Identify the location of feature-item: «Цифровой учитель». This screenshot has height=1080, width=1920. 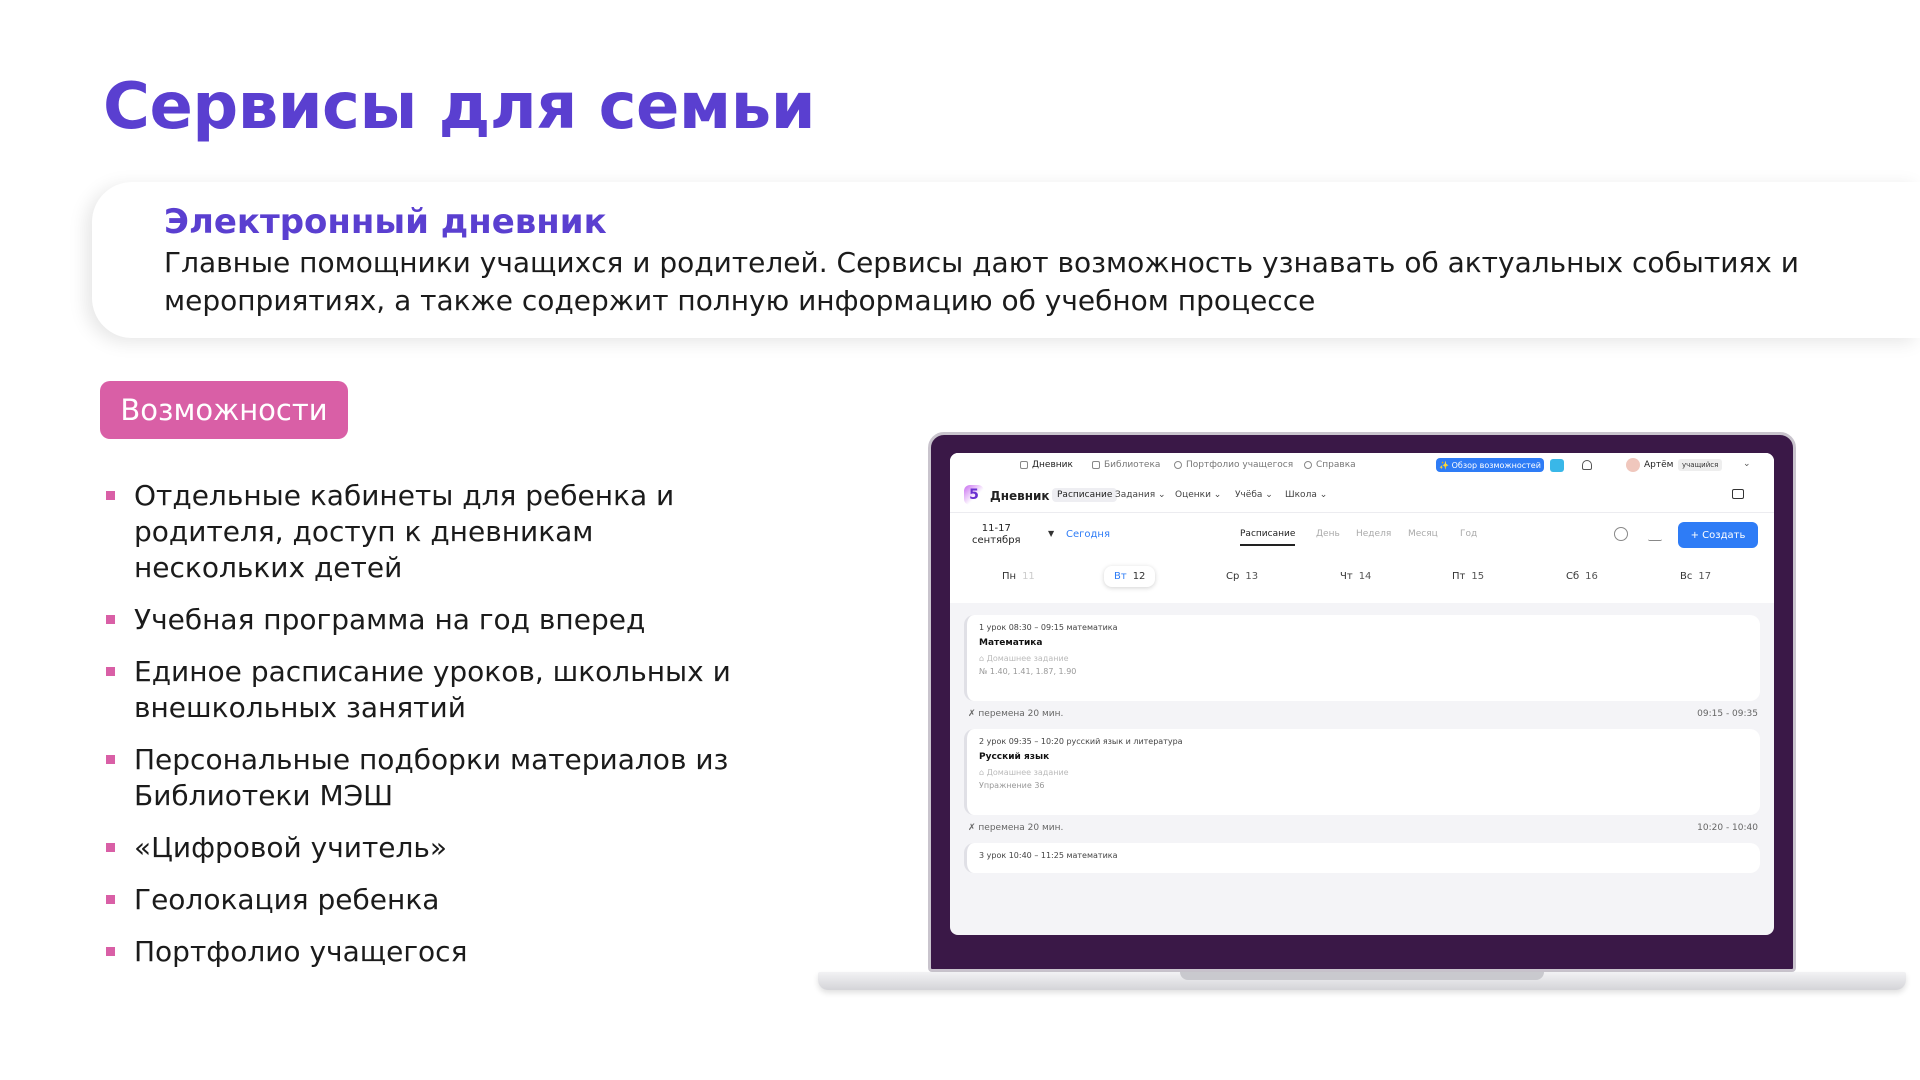
(424, 848).